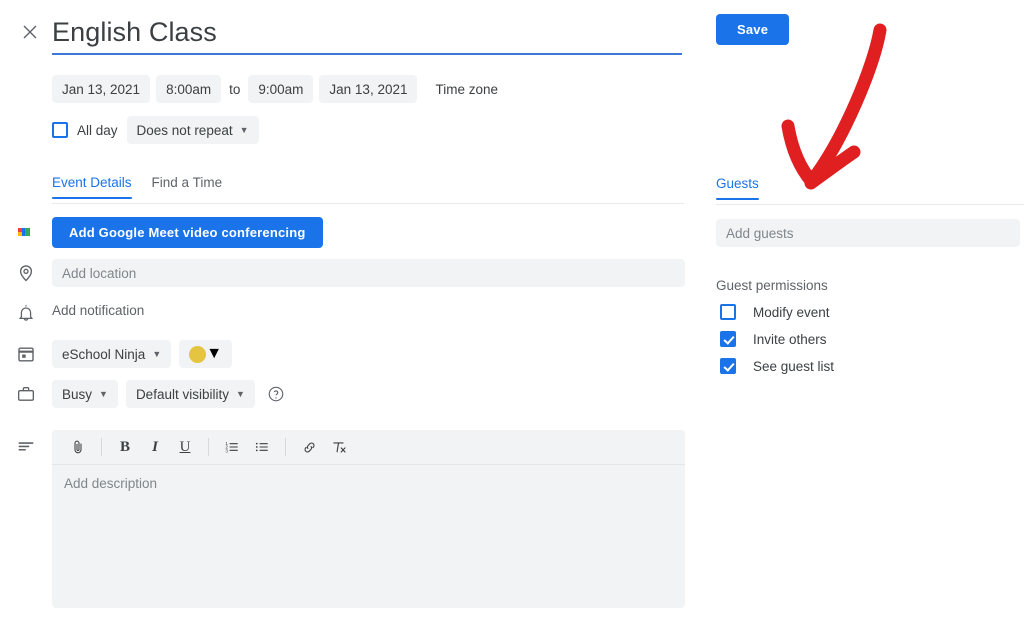 This screenshot has height=623, width=1024. I want to click on availability-select: Busy ▼, so click(85, 394).